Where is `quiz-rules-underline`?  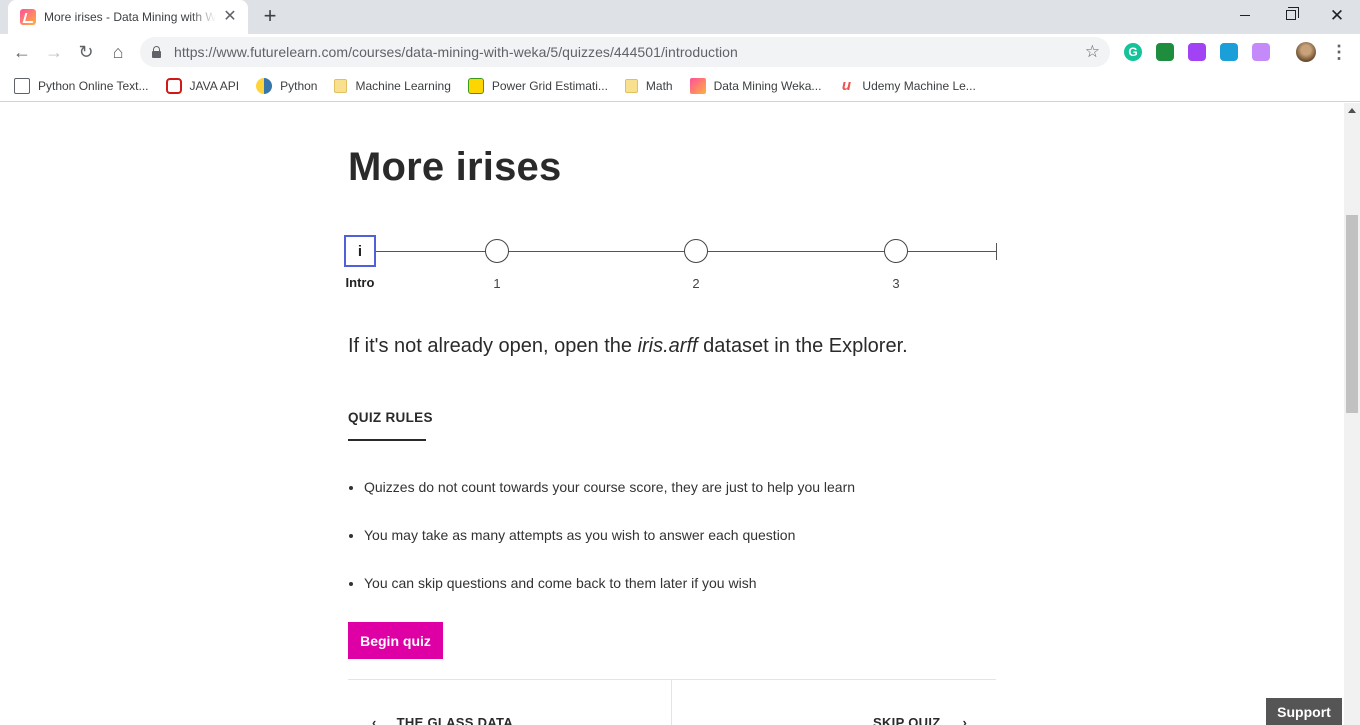 quiz-rules-underline is located at coordinates (387, 440).